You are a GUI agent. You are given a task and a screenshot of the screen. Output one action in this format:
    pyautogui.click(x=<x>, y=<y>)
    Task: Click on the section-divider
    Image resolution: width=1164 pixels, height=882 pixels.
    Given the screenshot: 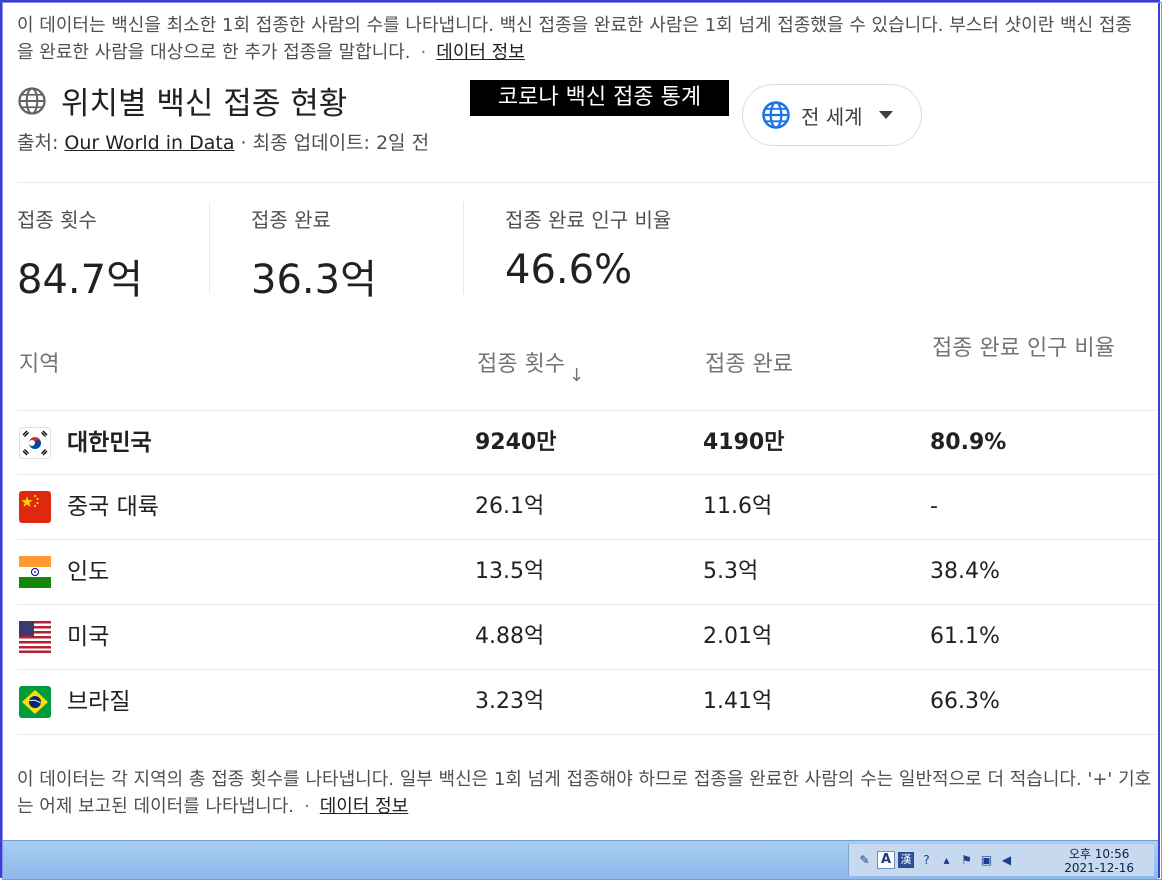 What is the action you would take?
    pyautogui.click(x=587, y=182)
    